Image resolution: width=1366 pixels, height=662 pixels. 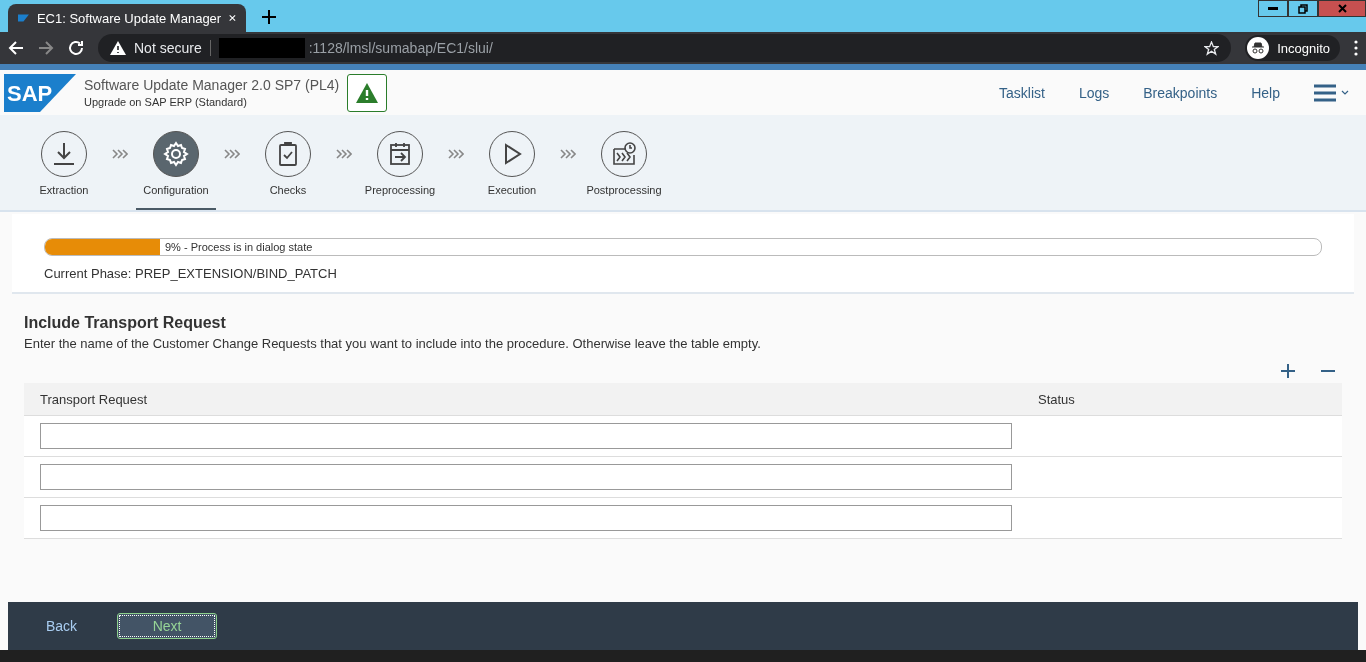 I want to click on address-bar: Not secure :1128/lmsl/sumabap/EC1/slui/, so click(x=665, y=48).